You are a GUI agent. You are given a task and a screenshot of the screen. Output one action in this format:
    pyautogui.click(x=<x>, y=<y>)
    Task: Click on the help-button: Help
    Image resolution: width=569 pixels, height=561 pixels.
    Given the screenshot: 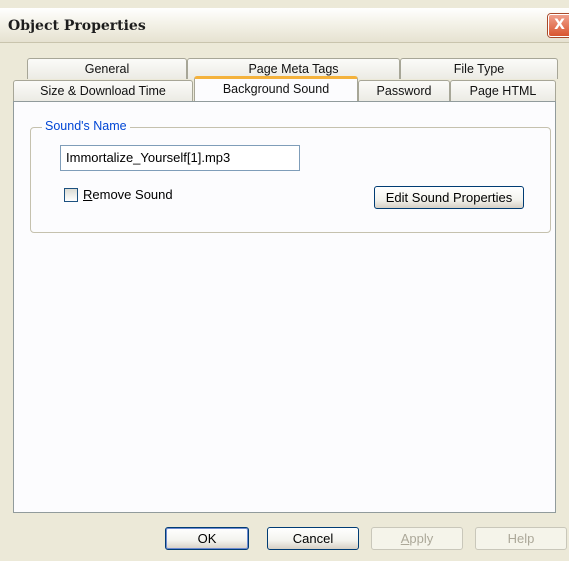 What is the action you would take?
    pyautogui.click(x=521, y=538)
    